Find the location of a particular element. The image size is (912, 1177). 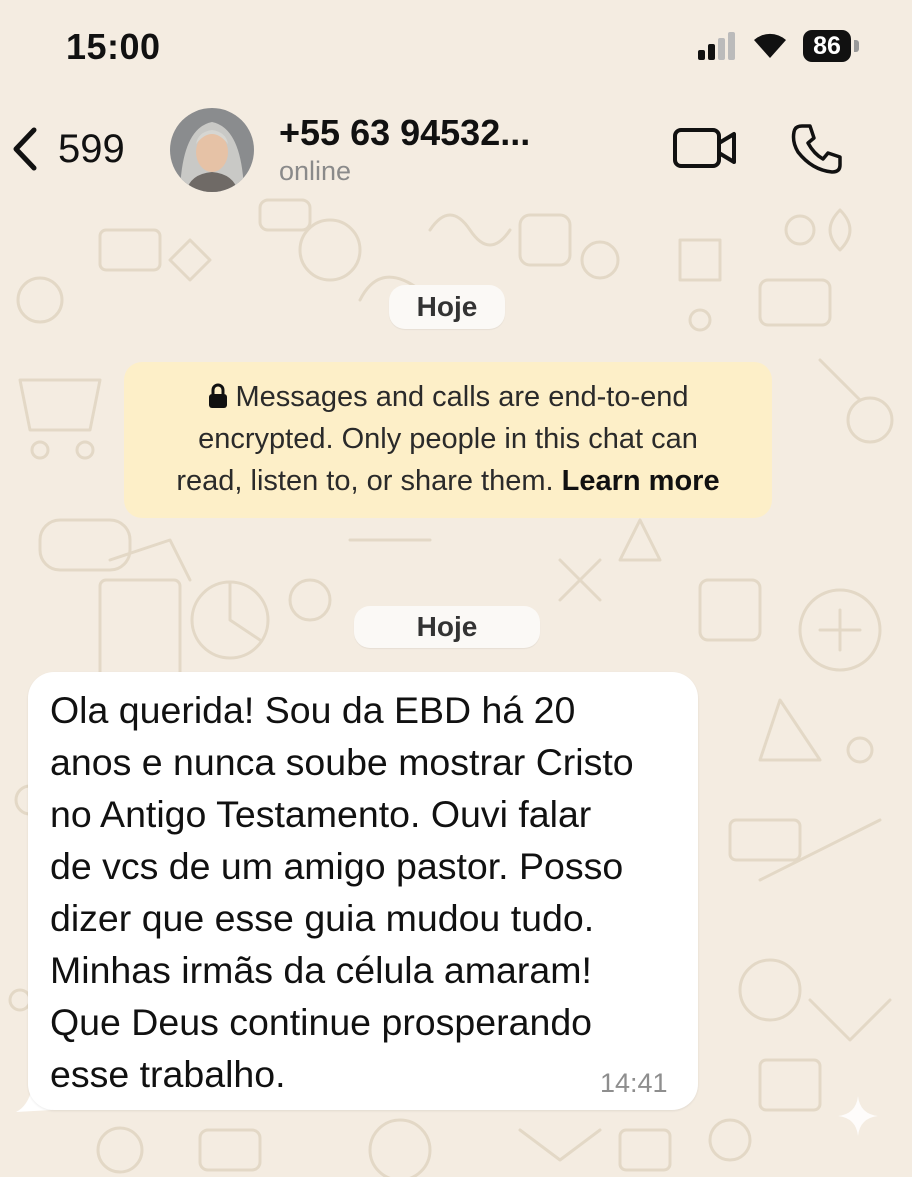

contact-status: online is located at coordinates (315, 171).